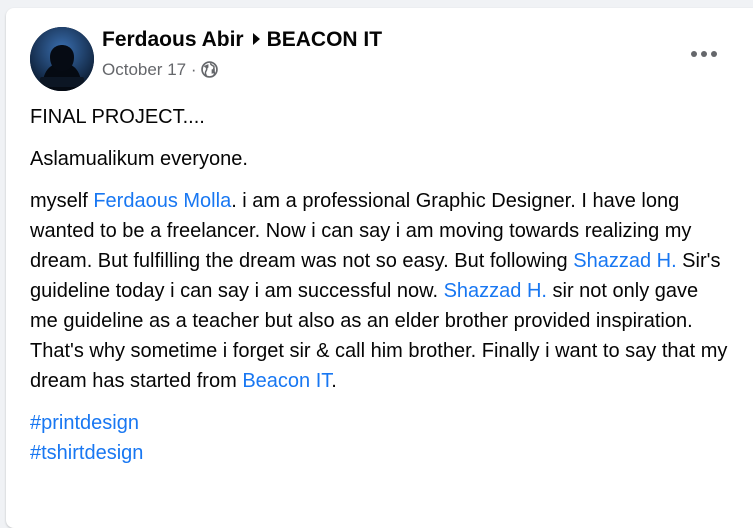 This screenshot has height=528, width=753. I want to click on post-date: October 17, so click(144, 69).